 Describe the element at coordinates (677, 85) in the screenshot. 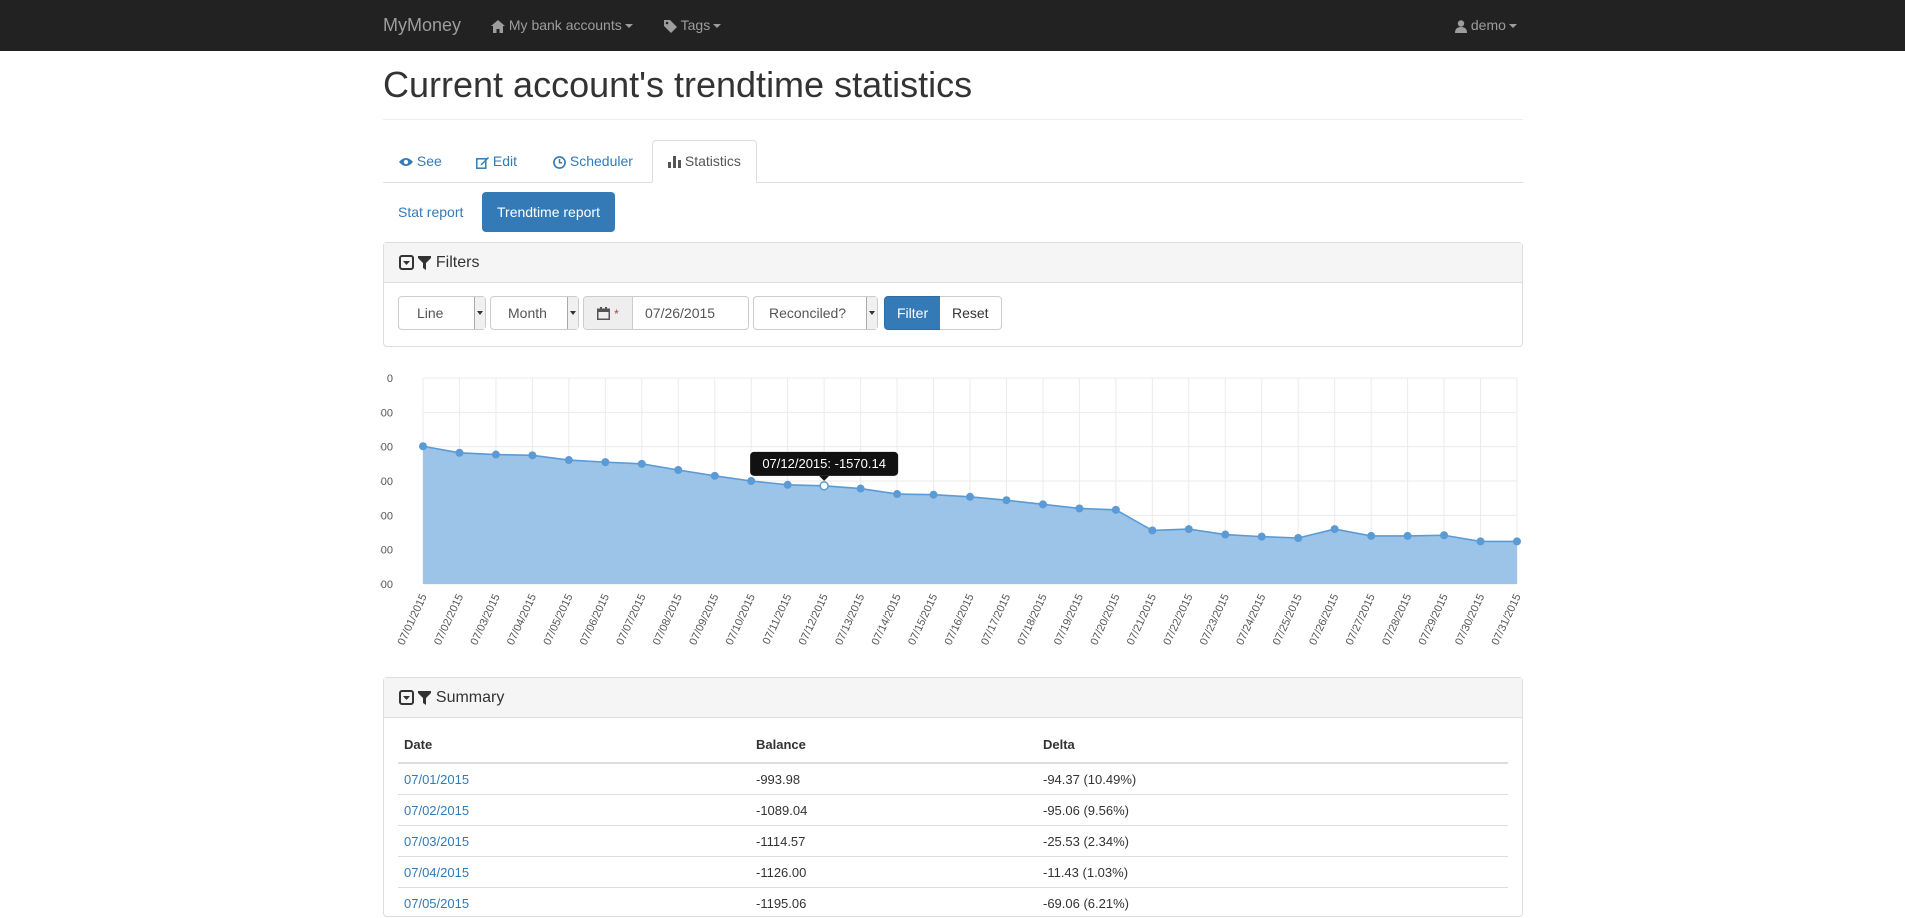

I see `page-title: Current account's trendtime statistics` at that location.